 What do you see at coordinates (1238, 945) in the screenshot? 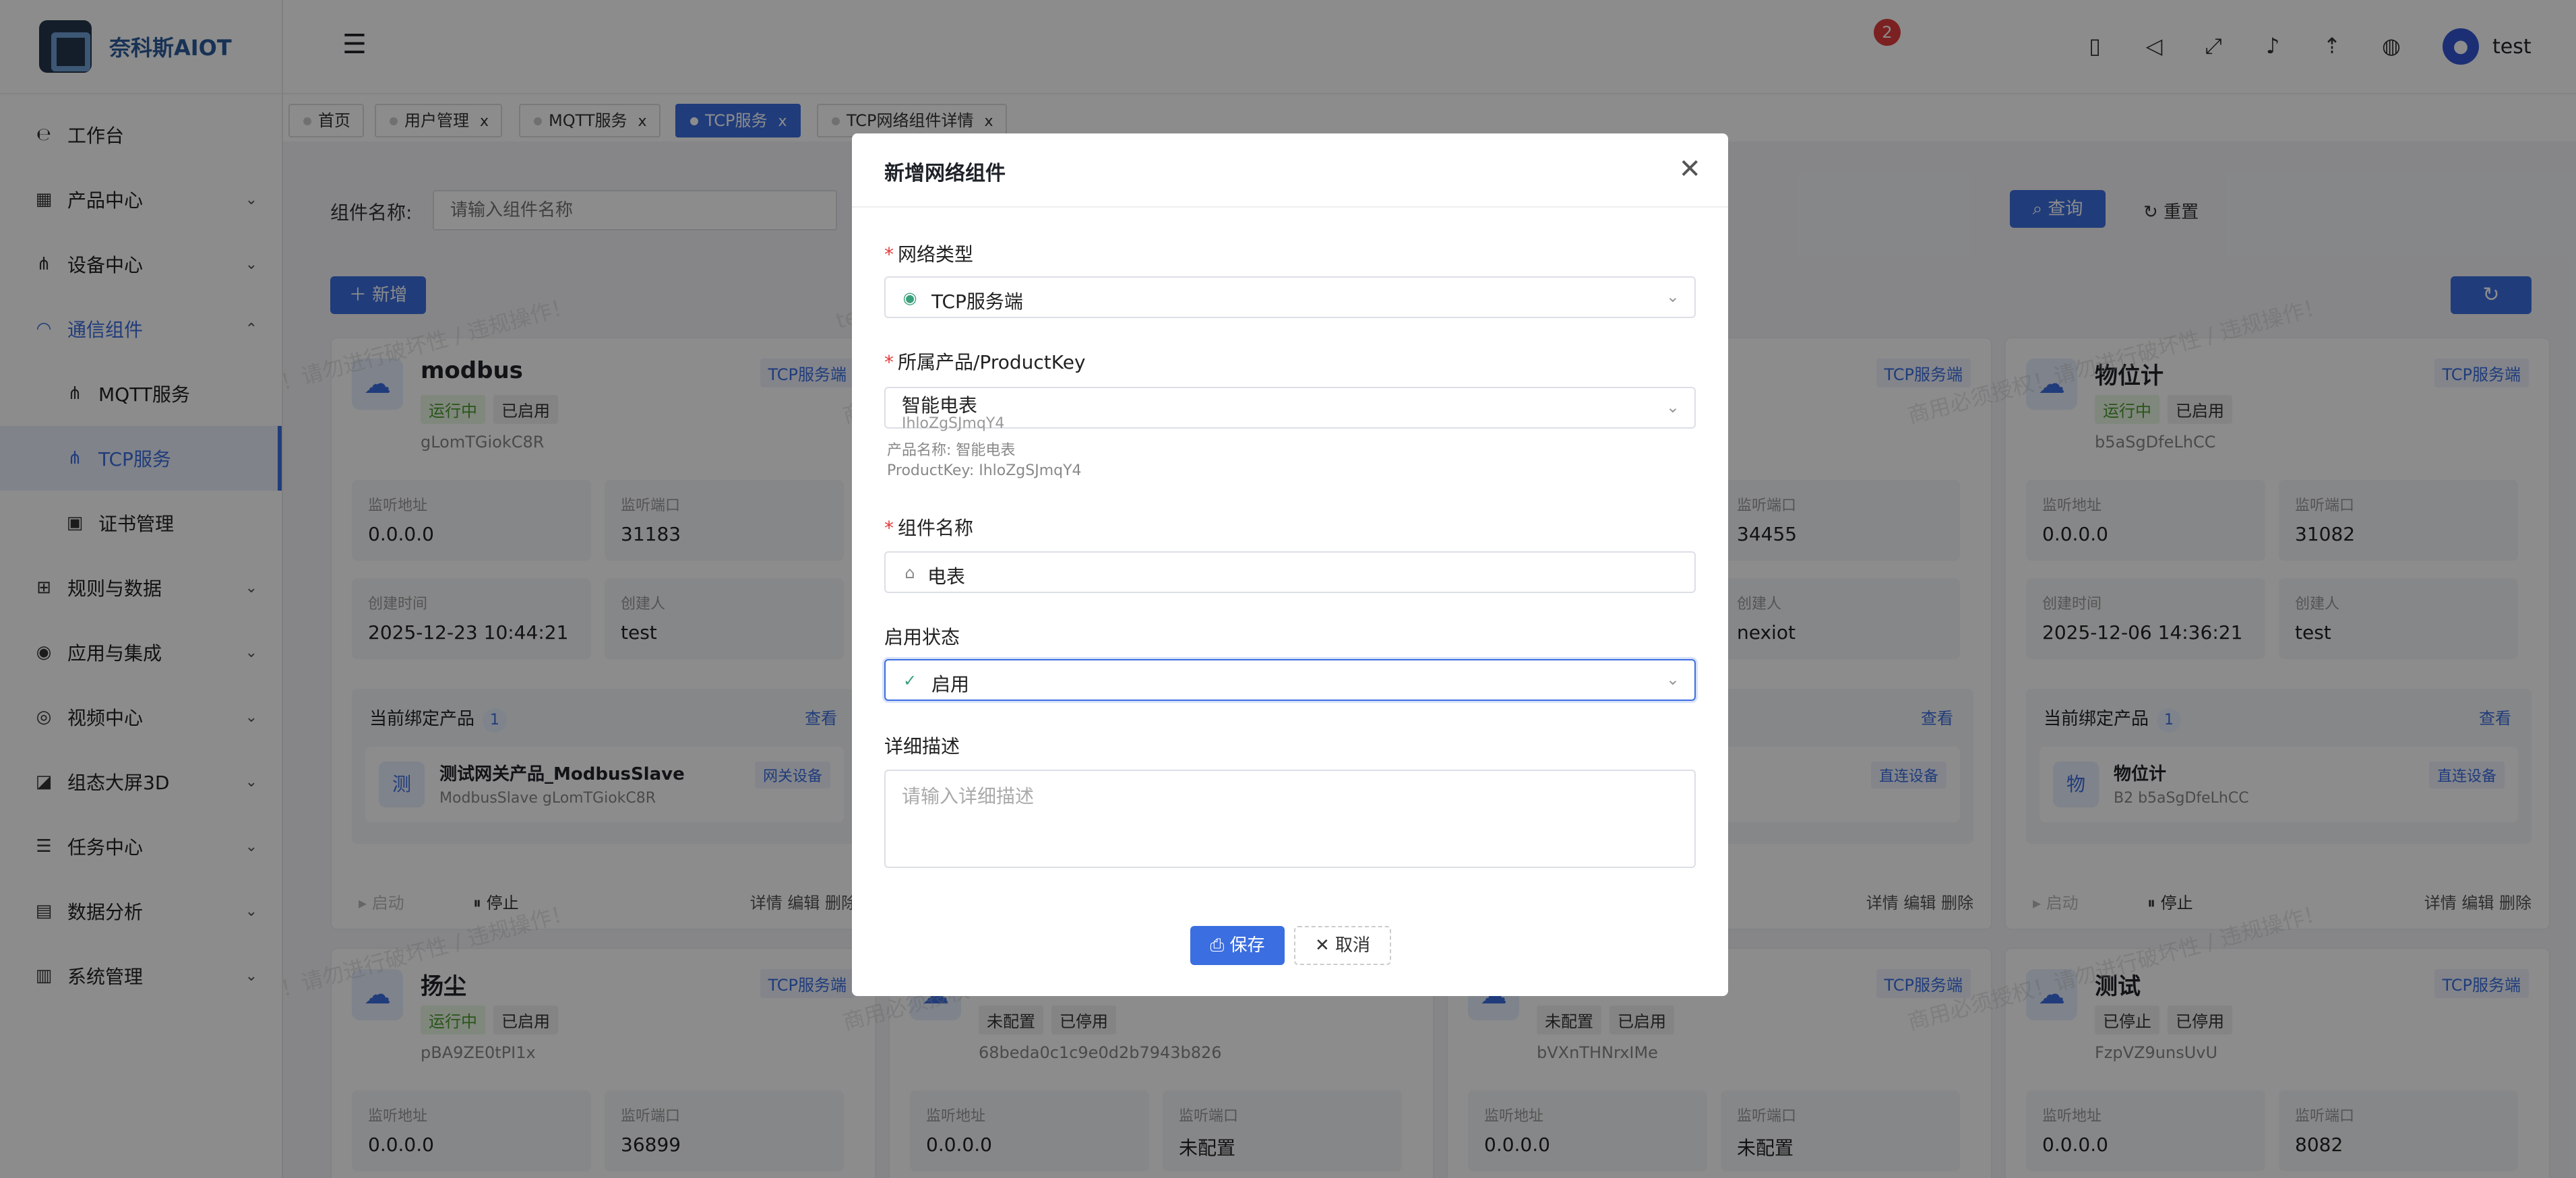
I see `save-button: ⎙ 保存` at bounding box center [1238, 945].